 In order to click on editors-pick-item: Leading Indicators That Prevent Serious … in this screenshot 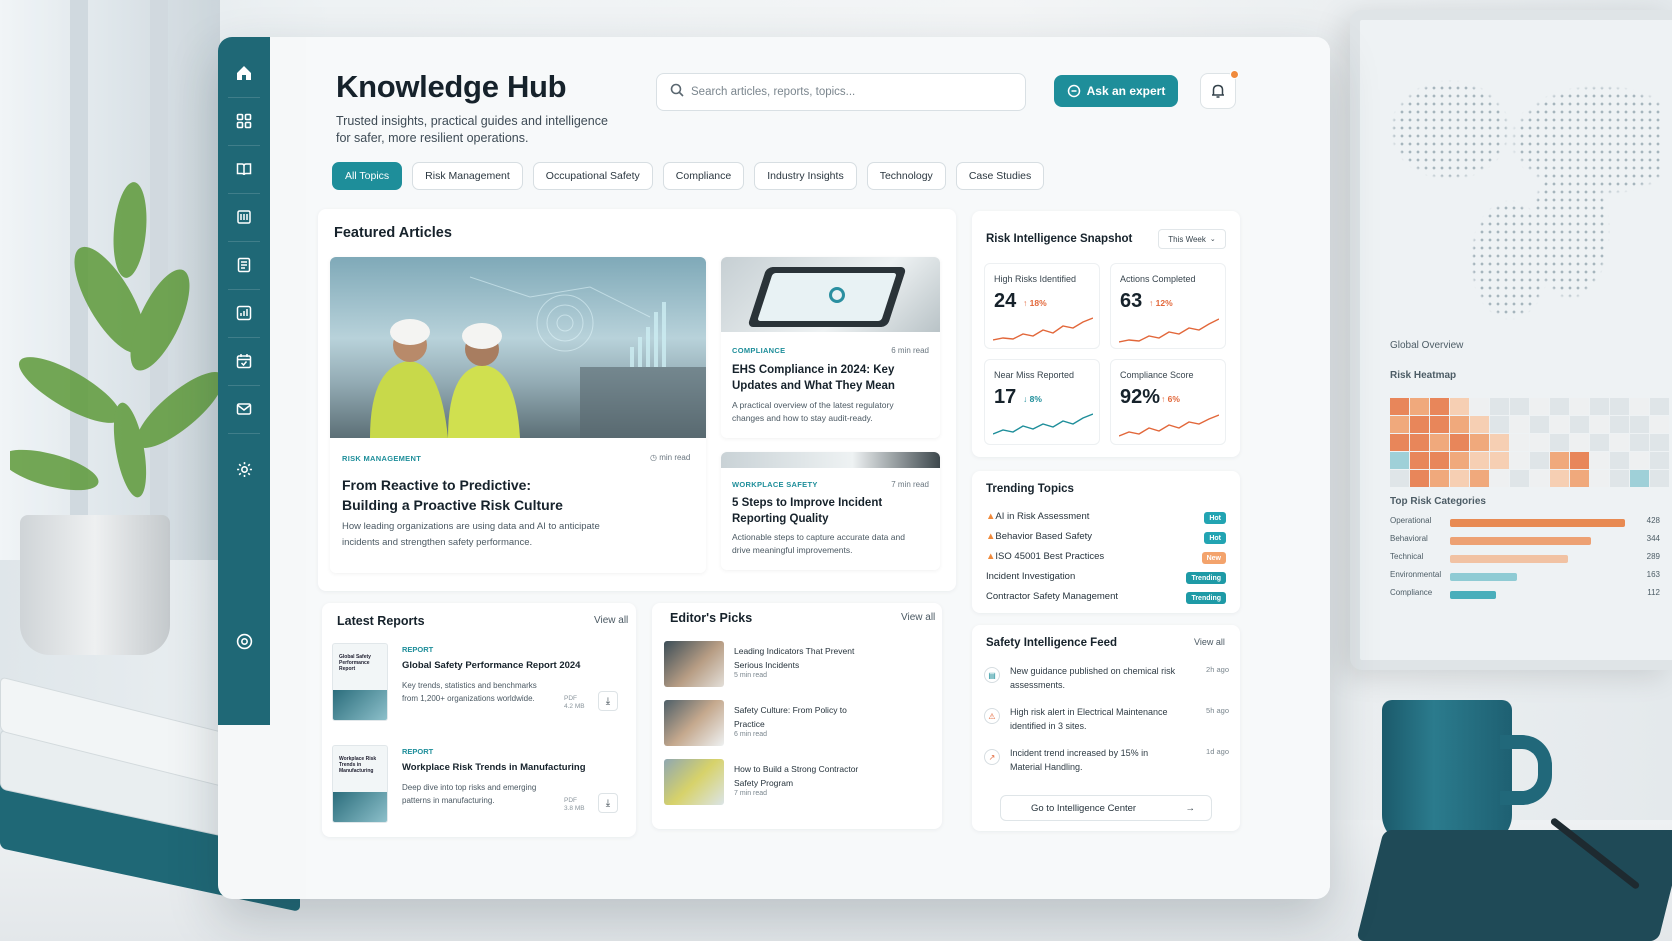, I will do `click(794, 666)`.